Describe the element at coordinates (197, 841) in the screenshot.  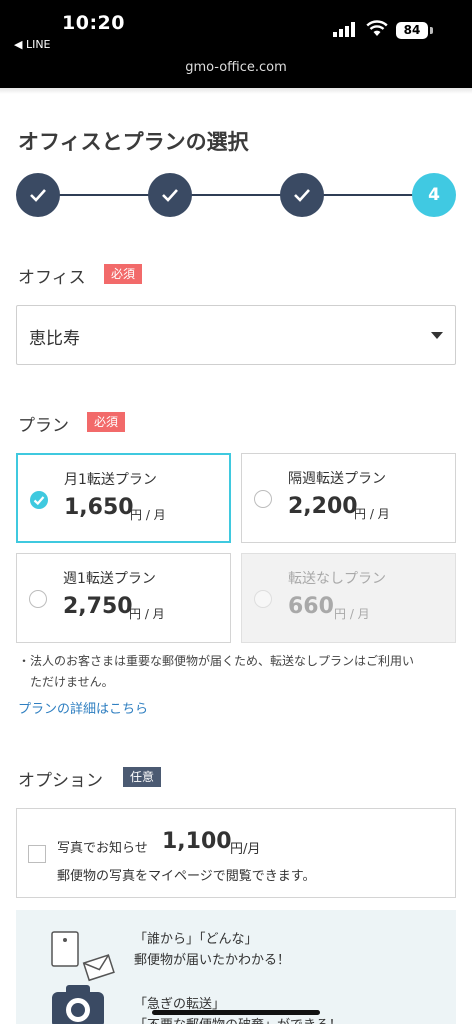
I see `option-price: 1,100` at that location.